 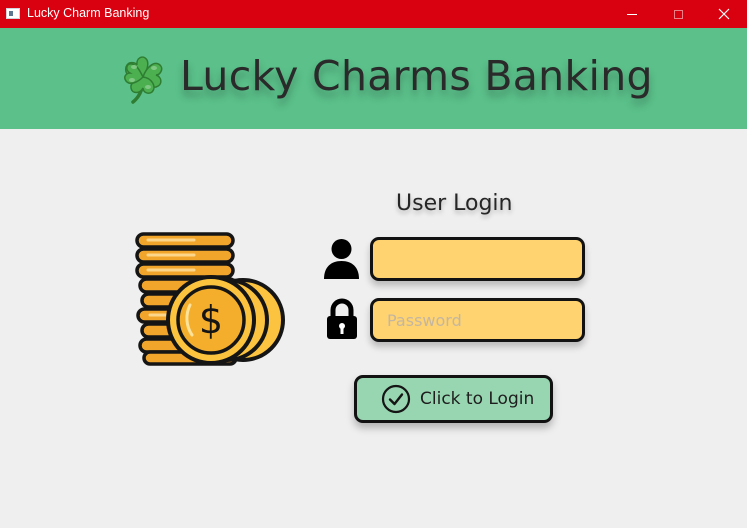 What do you see at coordinates (477, 320) in the screenshot?
I see `password-field` at bounding box center [477, 320].